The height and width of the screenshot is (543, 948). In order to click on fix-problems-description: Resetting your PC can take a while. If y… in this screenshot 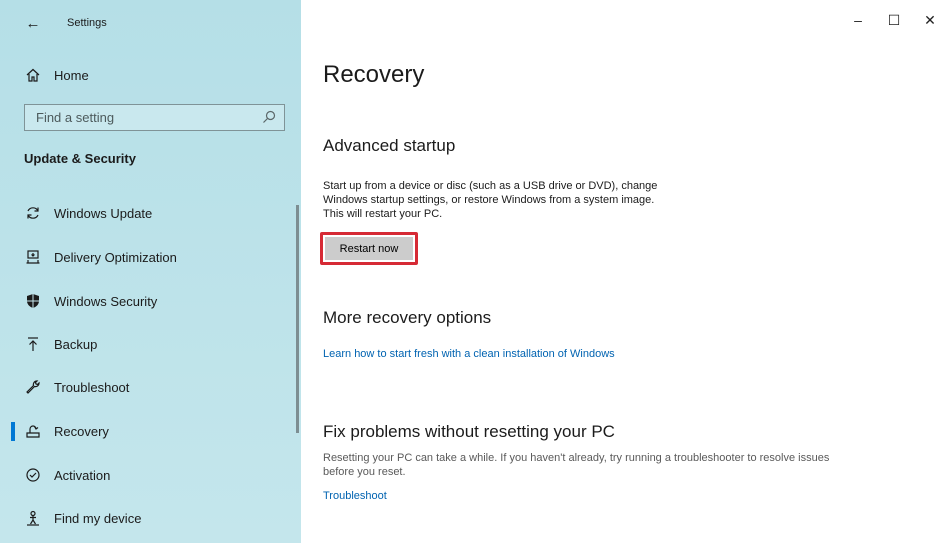, I will do `click(576, 465)`.